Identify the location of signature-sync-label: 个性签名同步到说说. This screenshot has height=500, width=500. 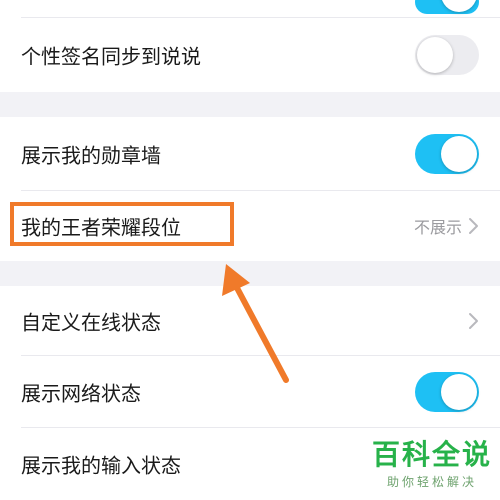
(111, 56).